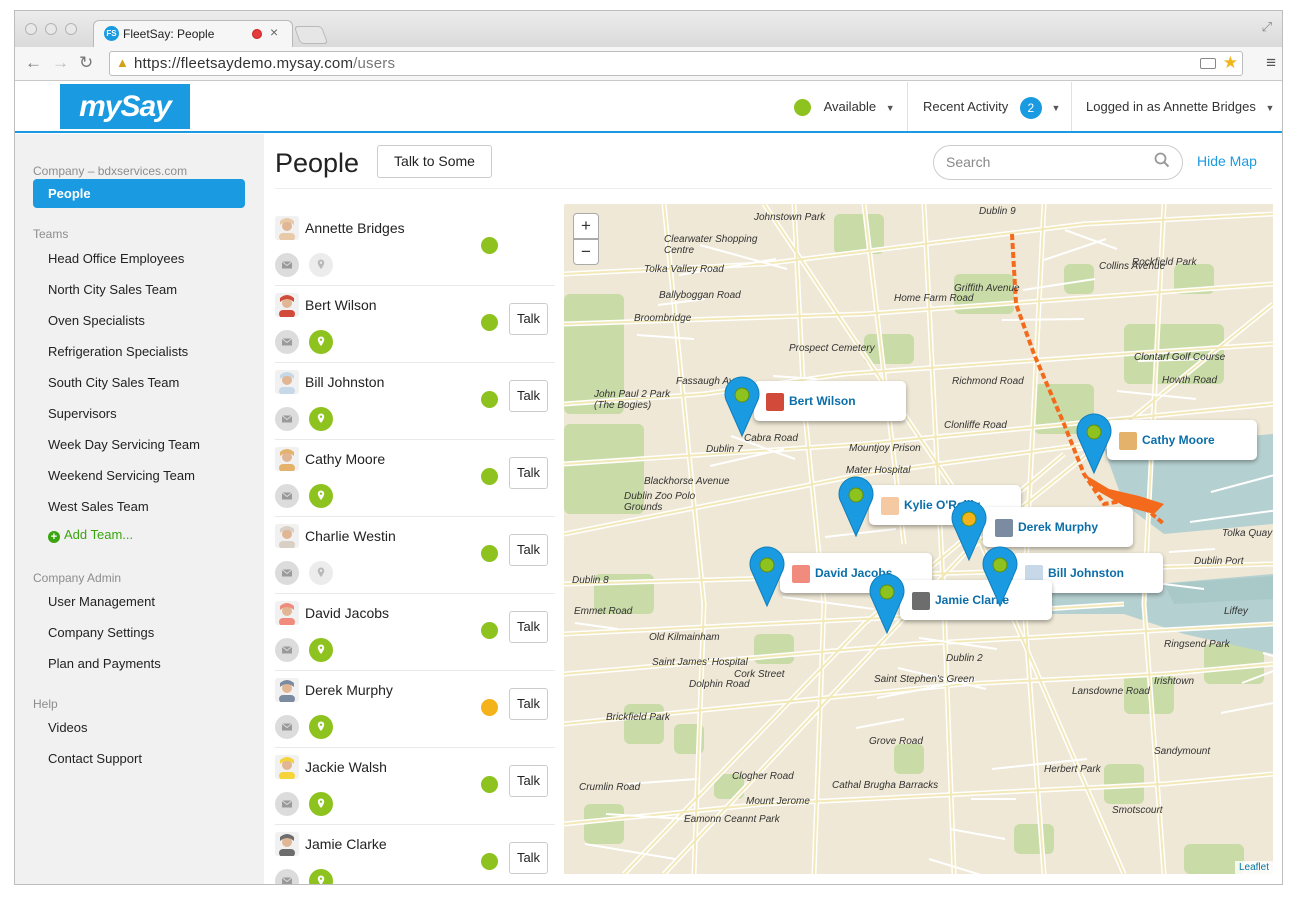  What do you see at coordinates (82, 413) in the screenshot?
I see `sidebar-item-team: Supervisors` at bounding box center [82, 413].